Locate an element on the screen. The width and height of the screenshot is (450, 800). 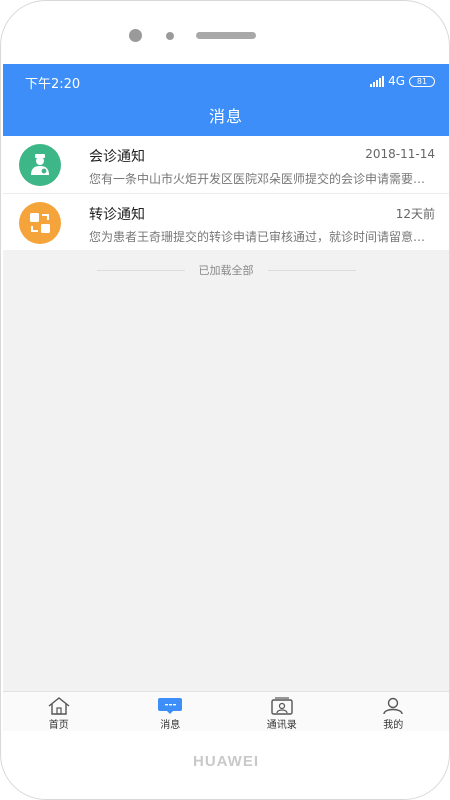
message-time: 12天前 is located at coordinates (415, 214).